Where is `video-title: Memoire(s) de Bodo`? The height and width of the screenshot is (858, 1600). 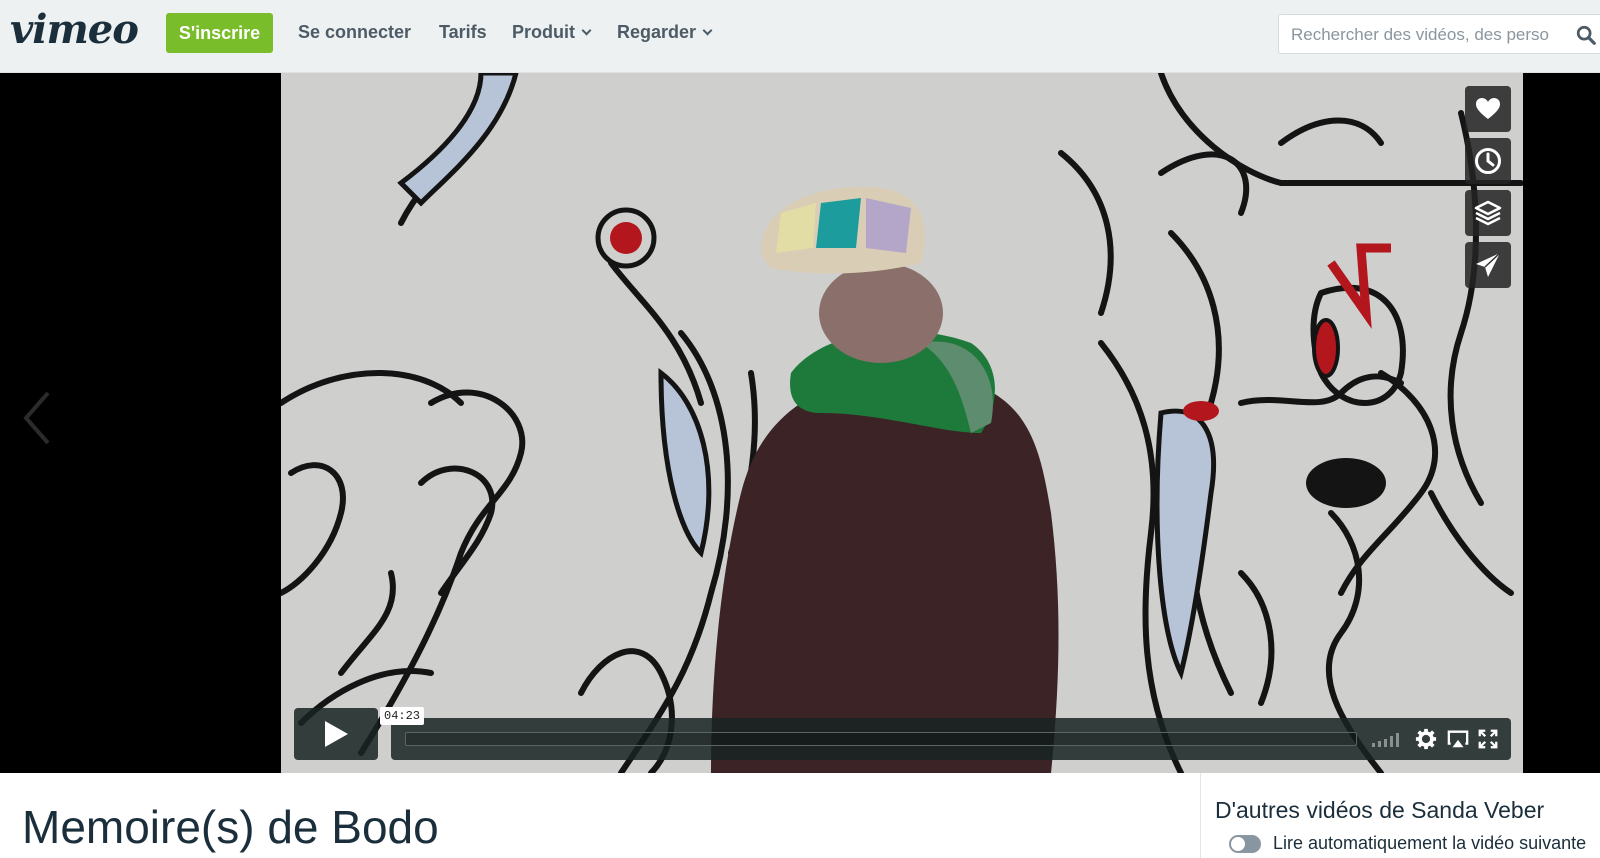 video-title: Memoire(s) de Bodo is located at coordinates (230, 827).